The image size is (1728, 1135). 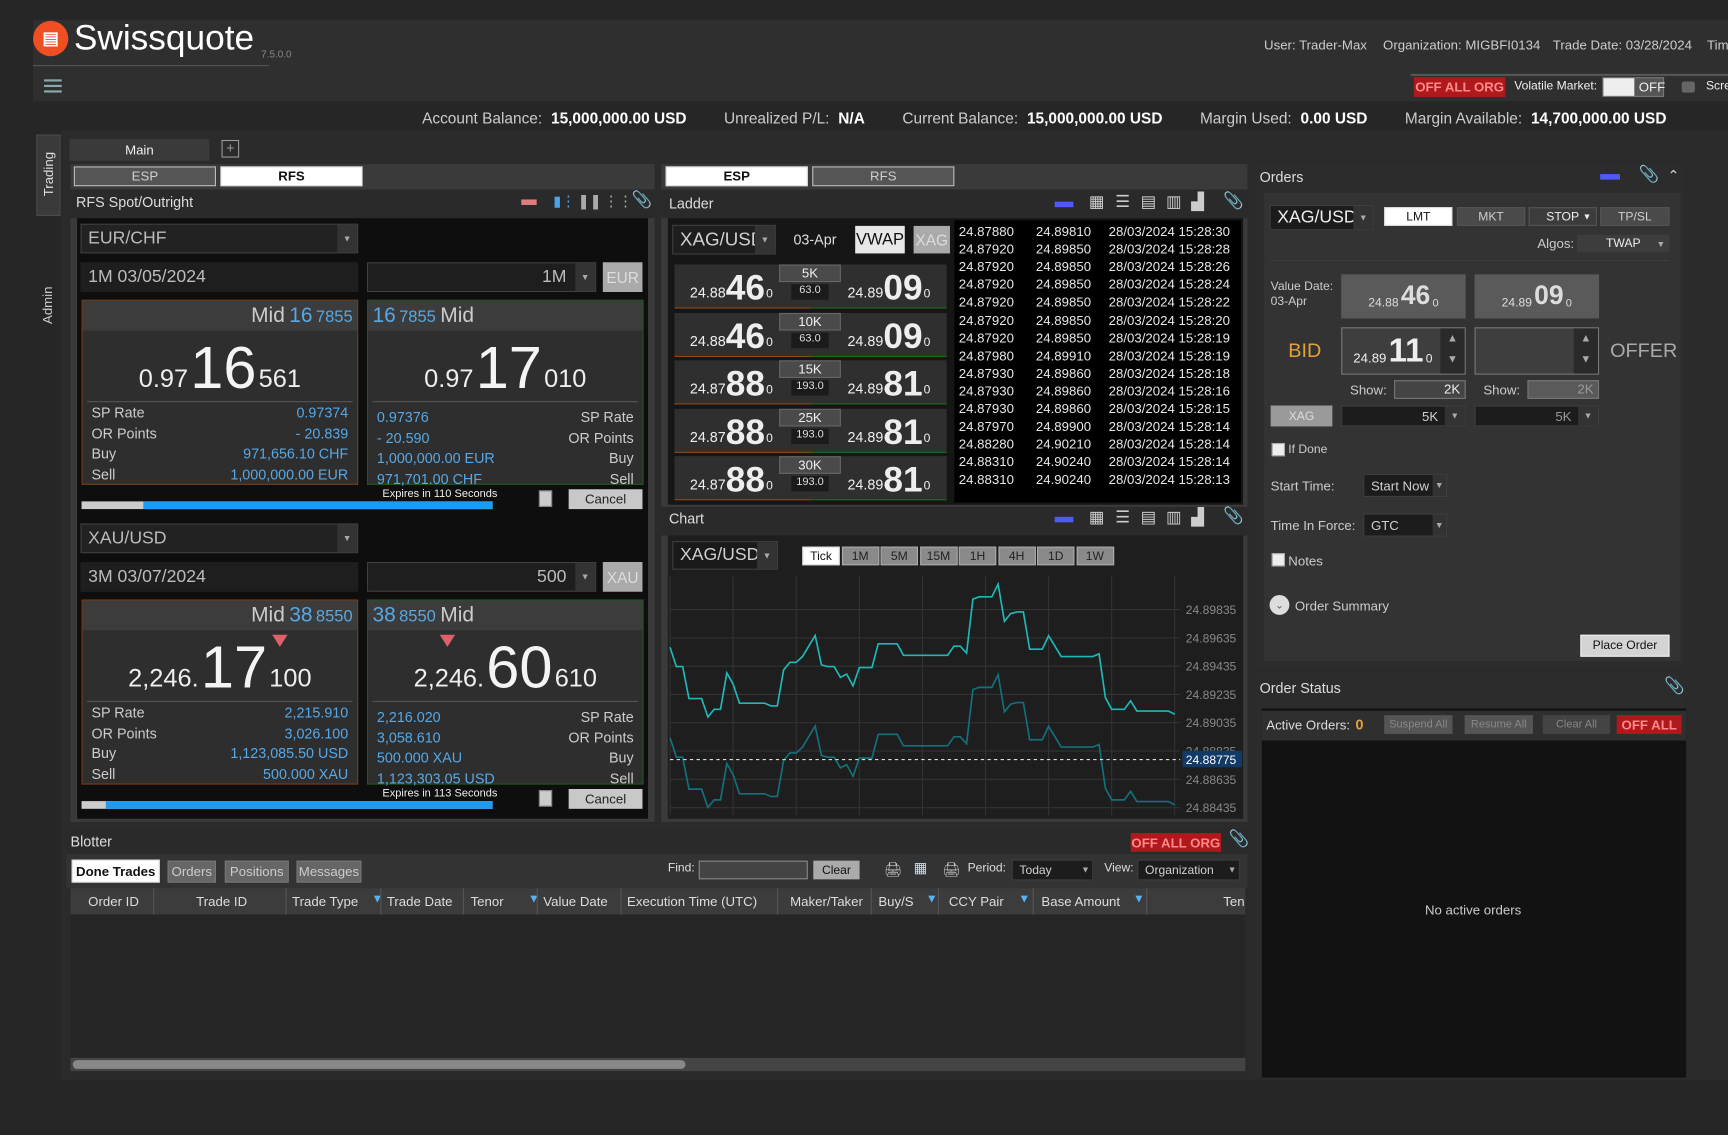 I want to click on start-time-select: Start Now ▼, so click(x=1405, y=485).